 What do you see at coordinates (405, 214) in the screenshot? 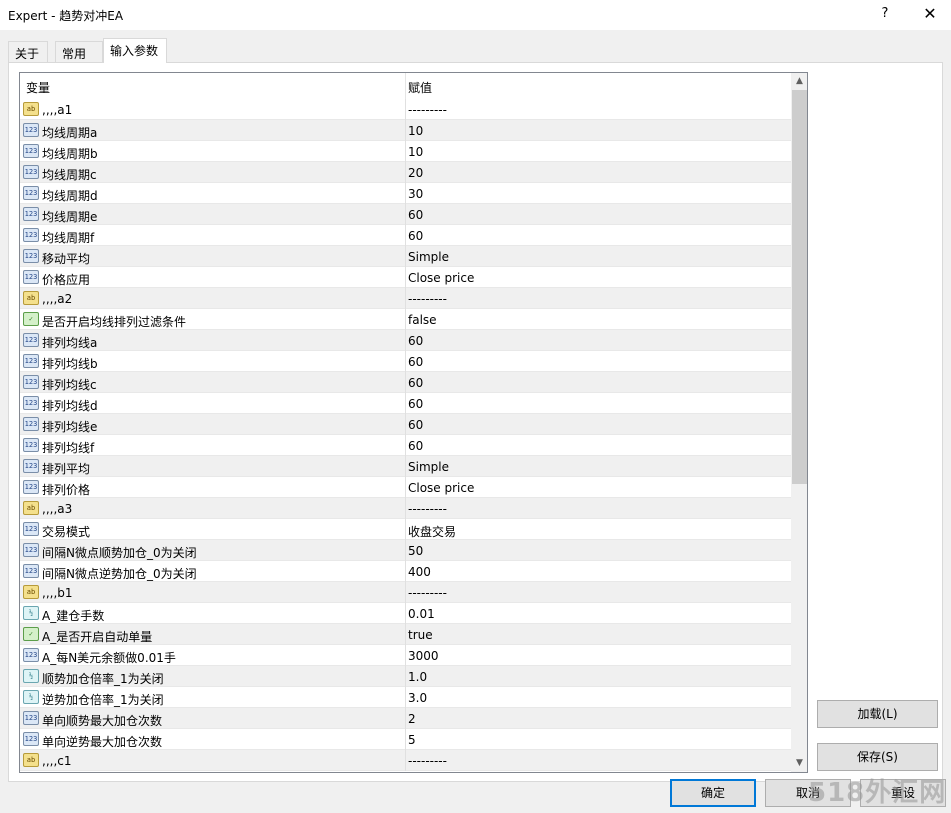
I see `param-row: 123 均线周期e 60` at bounding box center [405, 214].